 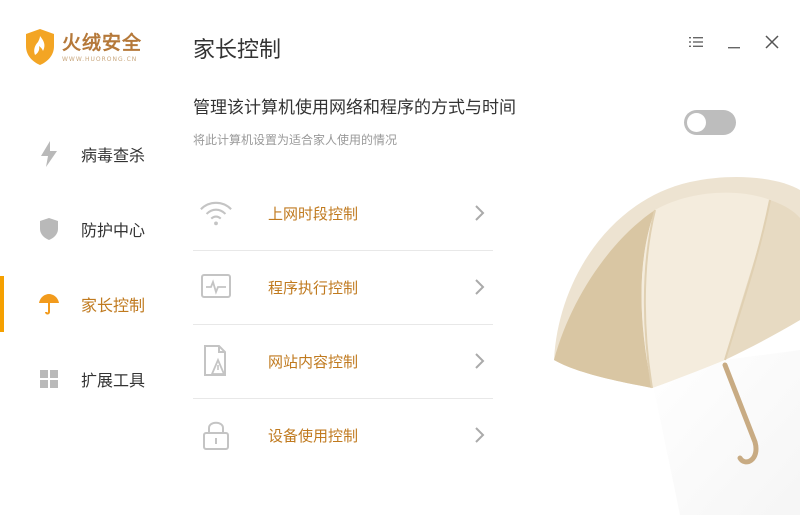 I want to click on active-indicator, so click(x=2, y=304).